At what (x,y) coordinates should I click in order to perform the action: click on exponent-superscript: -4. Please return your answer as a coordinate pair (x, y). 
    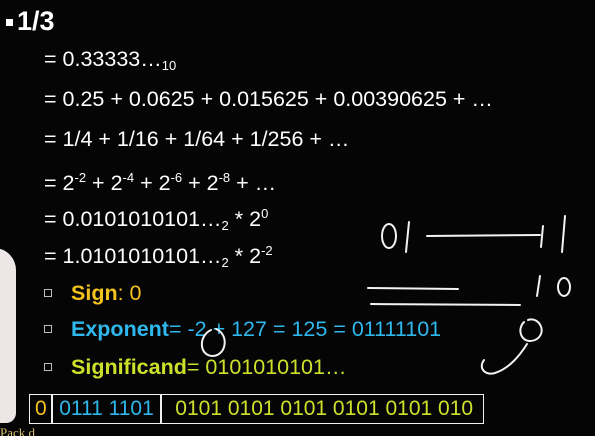
    Looking at the image, I should click on (128, 177).